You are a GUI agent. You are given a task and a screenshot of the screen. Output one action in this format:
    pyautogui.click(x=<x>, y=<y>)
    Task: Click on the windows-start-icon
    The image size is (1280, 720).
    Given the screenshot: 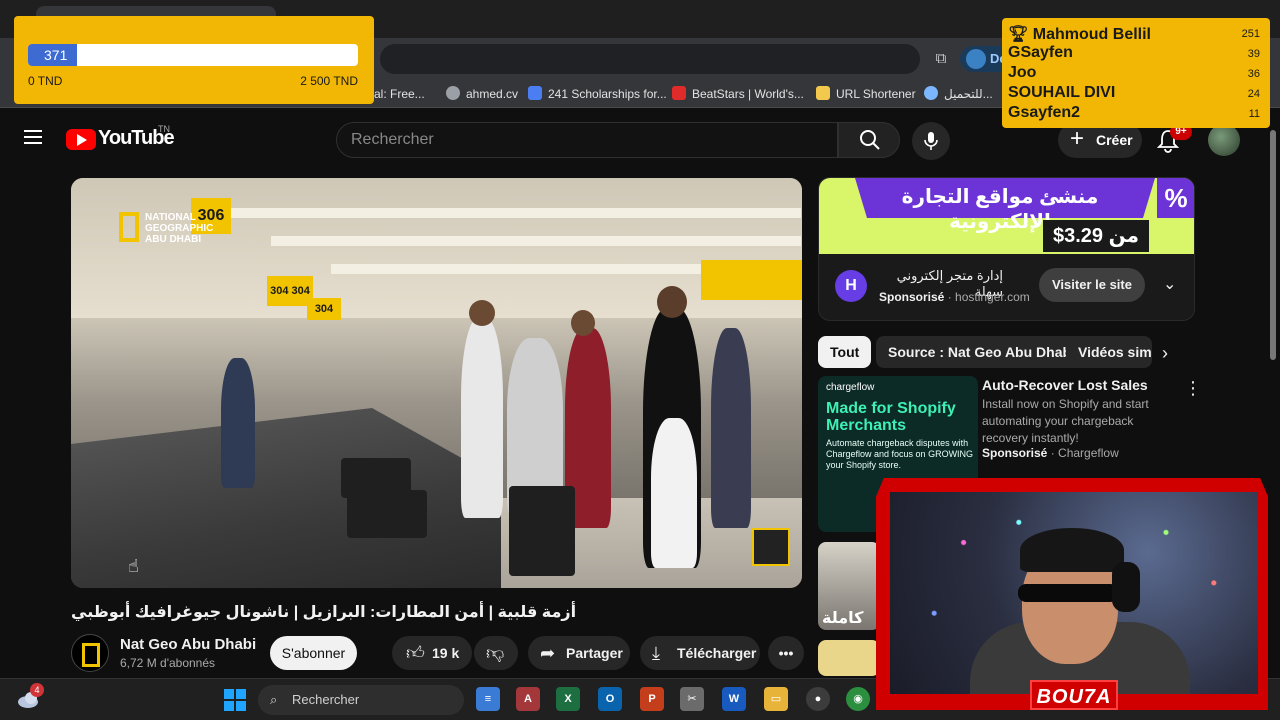 What is the action you would take?
    pyautogui.click(x=235, y=700)
    